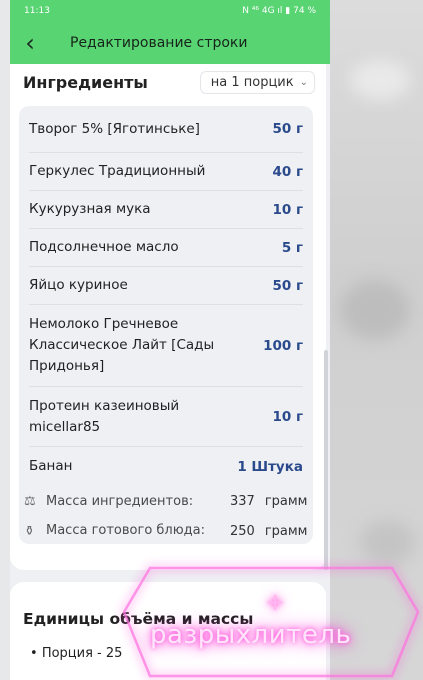 This screenshot has width=423, height=680. What do you see at coordinates (242, 531) in the screenshot?
I see `dish-mass-value: 250` at bounding box center [242, 531].